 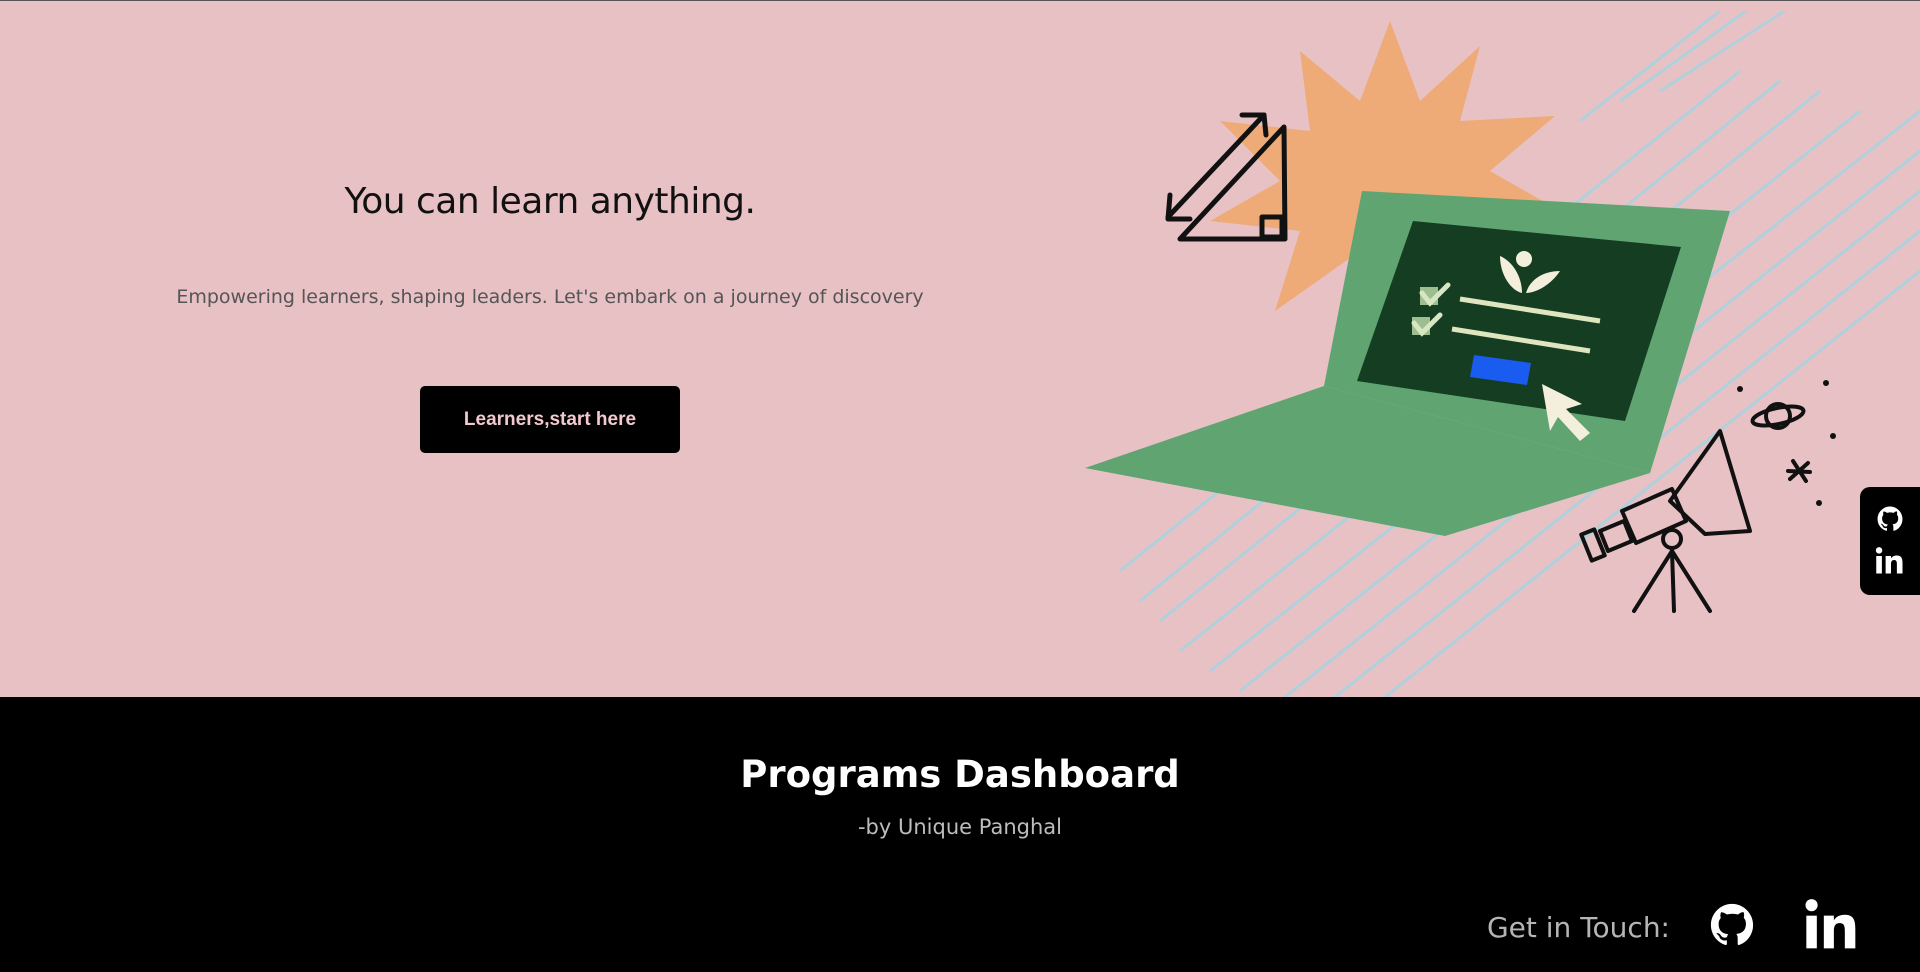 I want to click on hero-title: You can learn anything., so click(x=550, y=201).